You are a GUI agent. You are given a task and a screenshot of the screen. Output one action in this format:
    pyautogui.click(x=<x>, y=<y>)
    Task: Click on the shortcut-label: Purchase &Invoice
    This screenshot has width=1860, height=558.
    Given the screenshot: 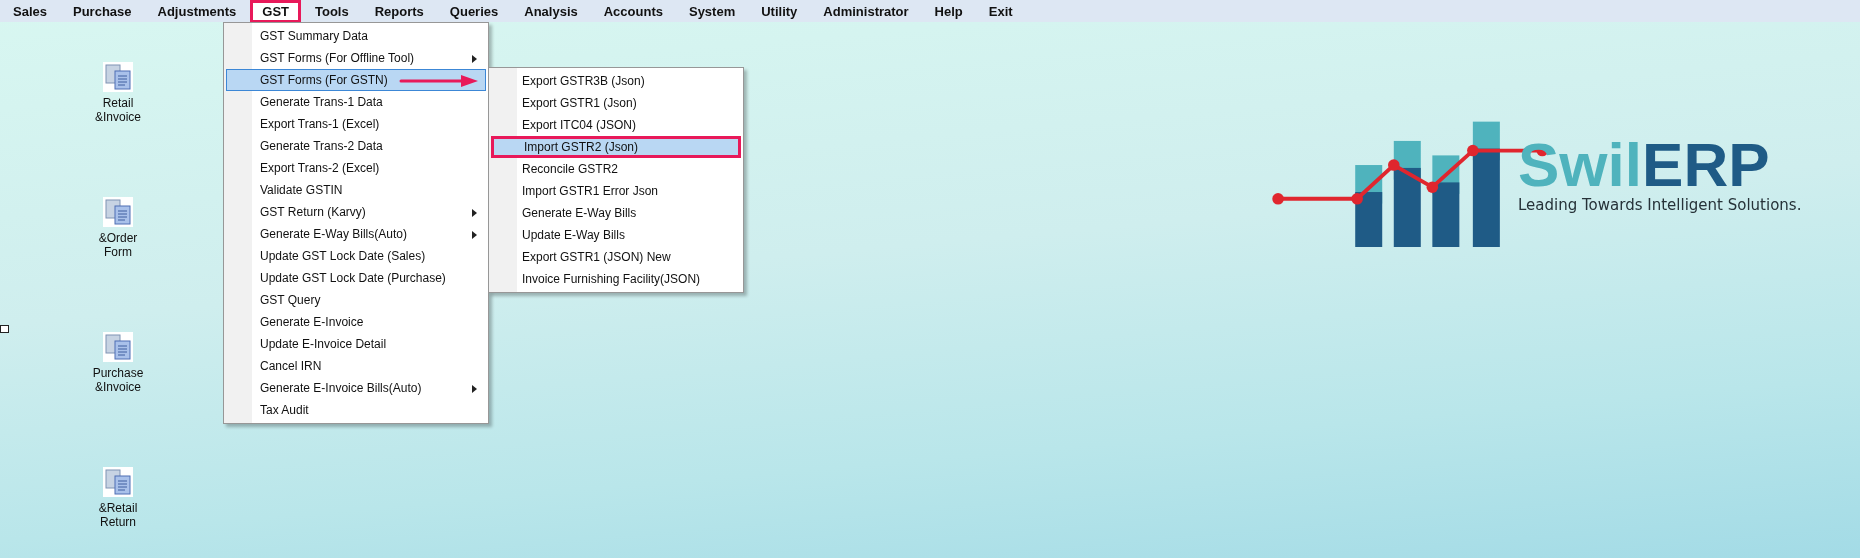 What is the action you would take?
    pyautogui.click(x=118, y=380)
    